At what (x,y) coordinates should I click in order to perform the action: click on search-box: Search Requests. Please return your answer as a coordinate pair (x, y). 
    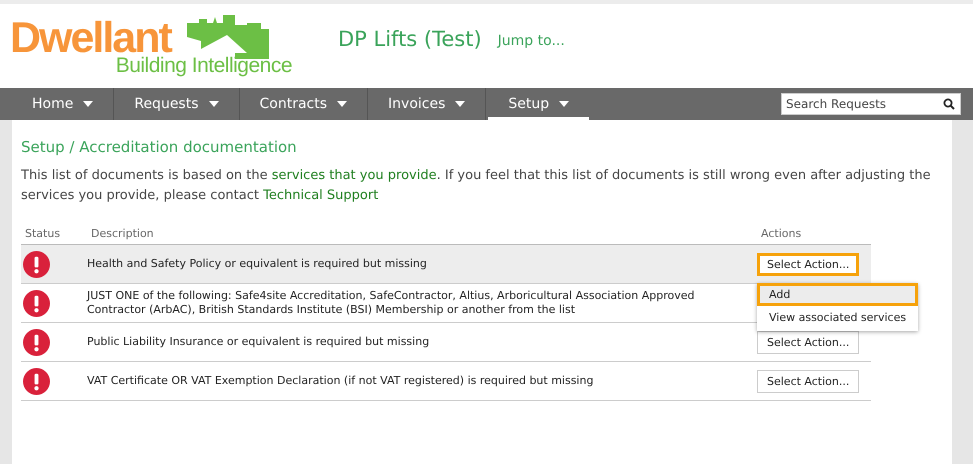
    Looking at the image, I should click on (871, 104).